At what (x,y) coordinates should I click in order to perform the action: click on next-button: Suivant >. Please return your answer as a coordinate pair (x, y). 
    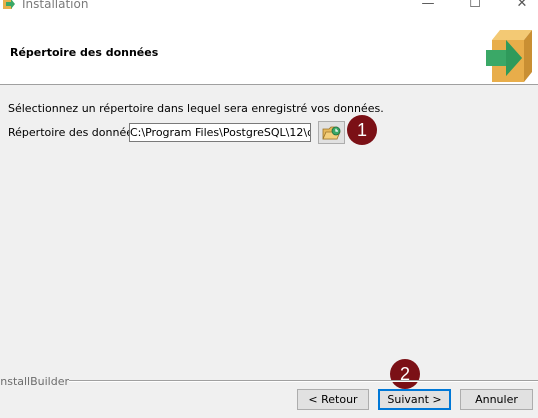
    Looking at the image, I should click on (414, 399).